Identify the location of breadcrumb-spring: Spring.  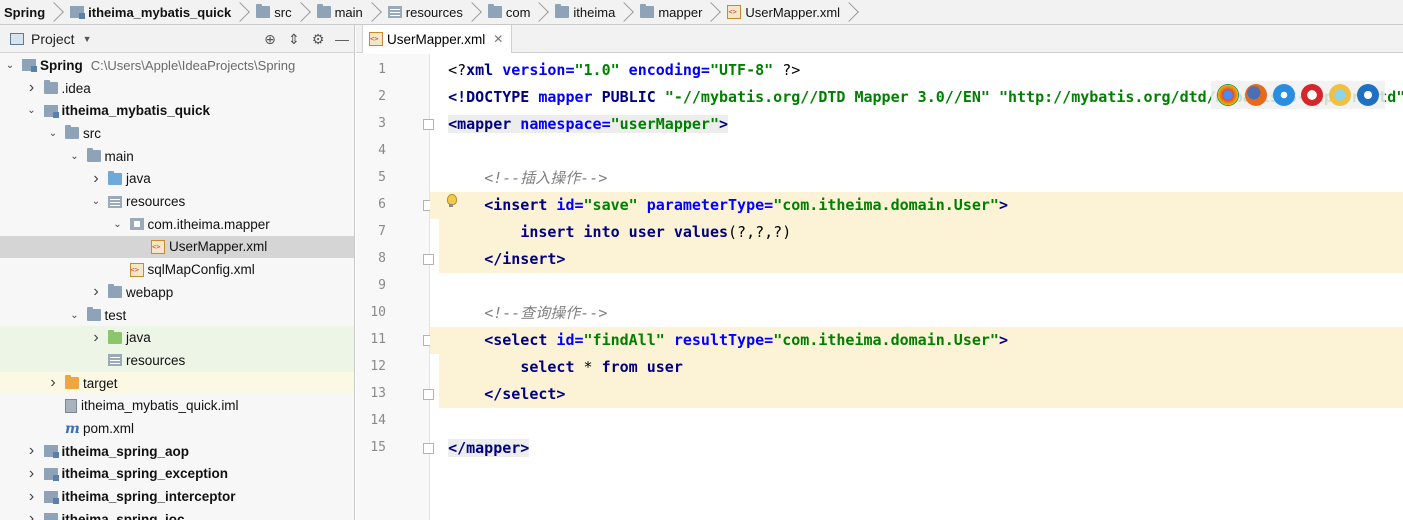
(33, 12).